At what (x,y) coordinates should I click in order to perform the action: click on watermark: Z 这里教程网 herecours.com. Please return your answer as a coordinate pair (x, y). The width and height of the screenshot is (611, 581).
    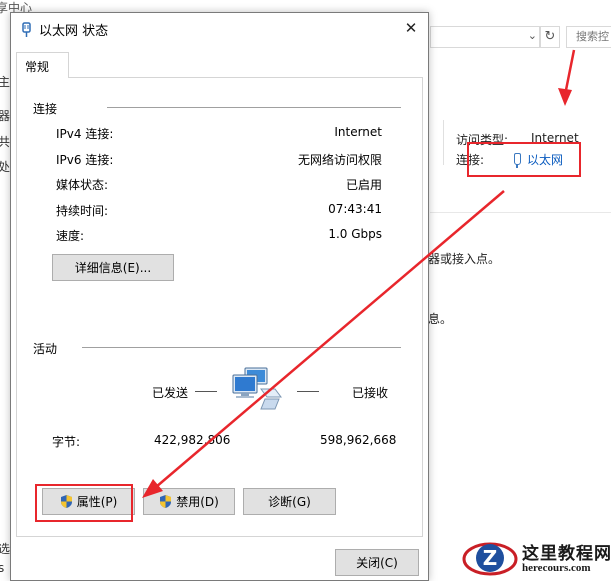
    Looking at the image, I should click on (536, 558).